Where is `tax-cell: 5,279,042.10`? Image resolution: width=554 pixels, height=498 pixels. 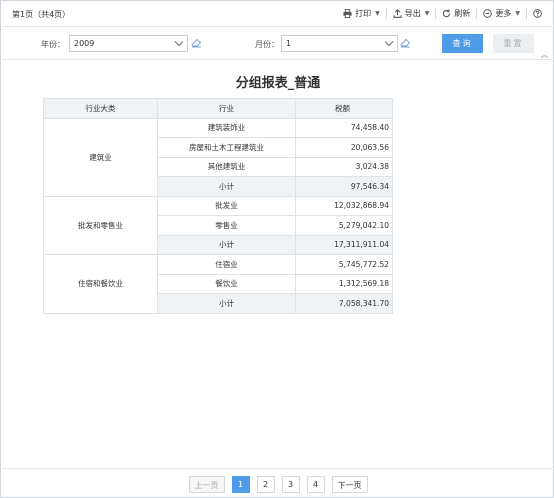
tax-cell: 5,279,042.10 is located at coordinates (344, 225).